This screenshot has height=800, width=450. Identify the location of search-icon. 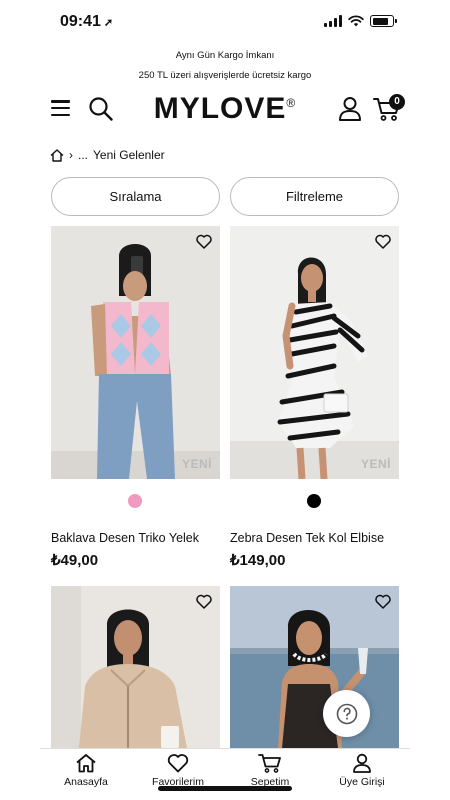
(101, 109).